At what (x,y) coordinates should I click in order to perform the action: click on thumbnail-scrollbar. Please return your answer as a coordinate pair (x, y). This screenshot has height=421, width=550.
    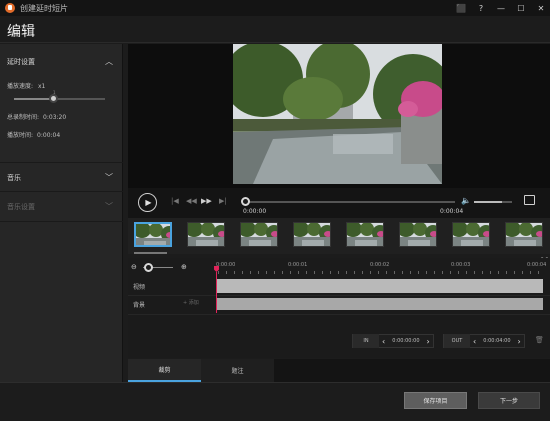
    Looking at the image, I should click on (150, 253).